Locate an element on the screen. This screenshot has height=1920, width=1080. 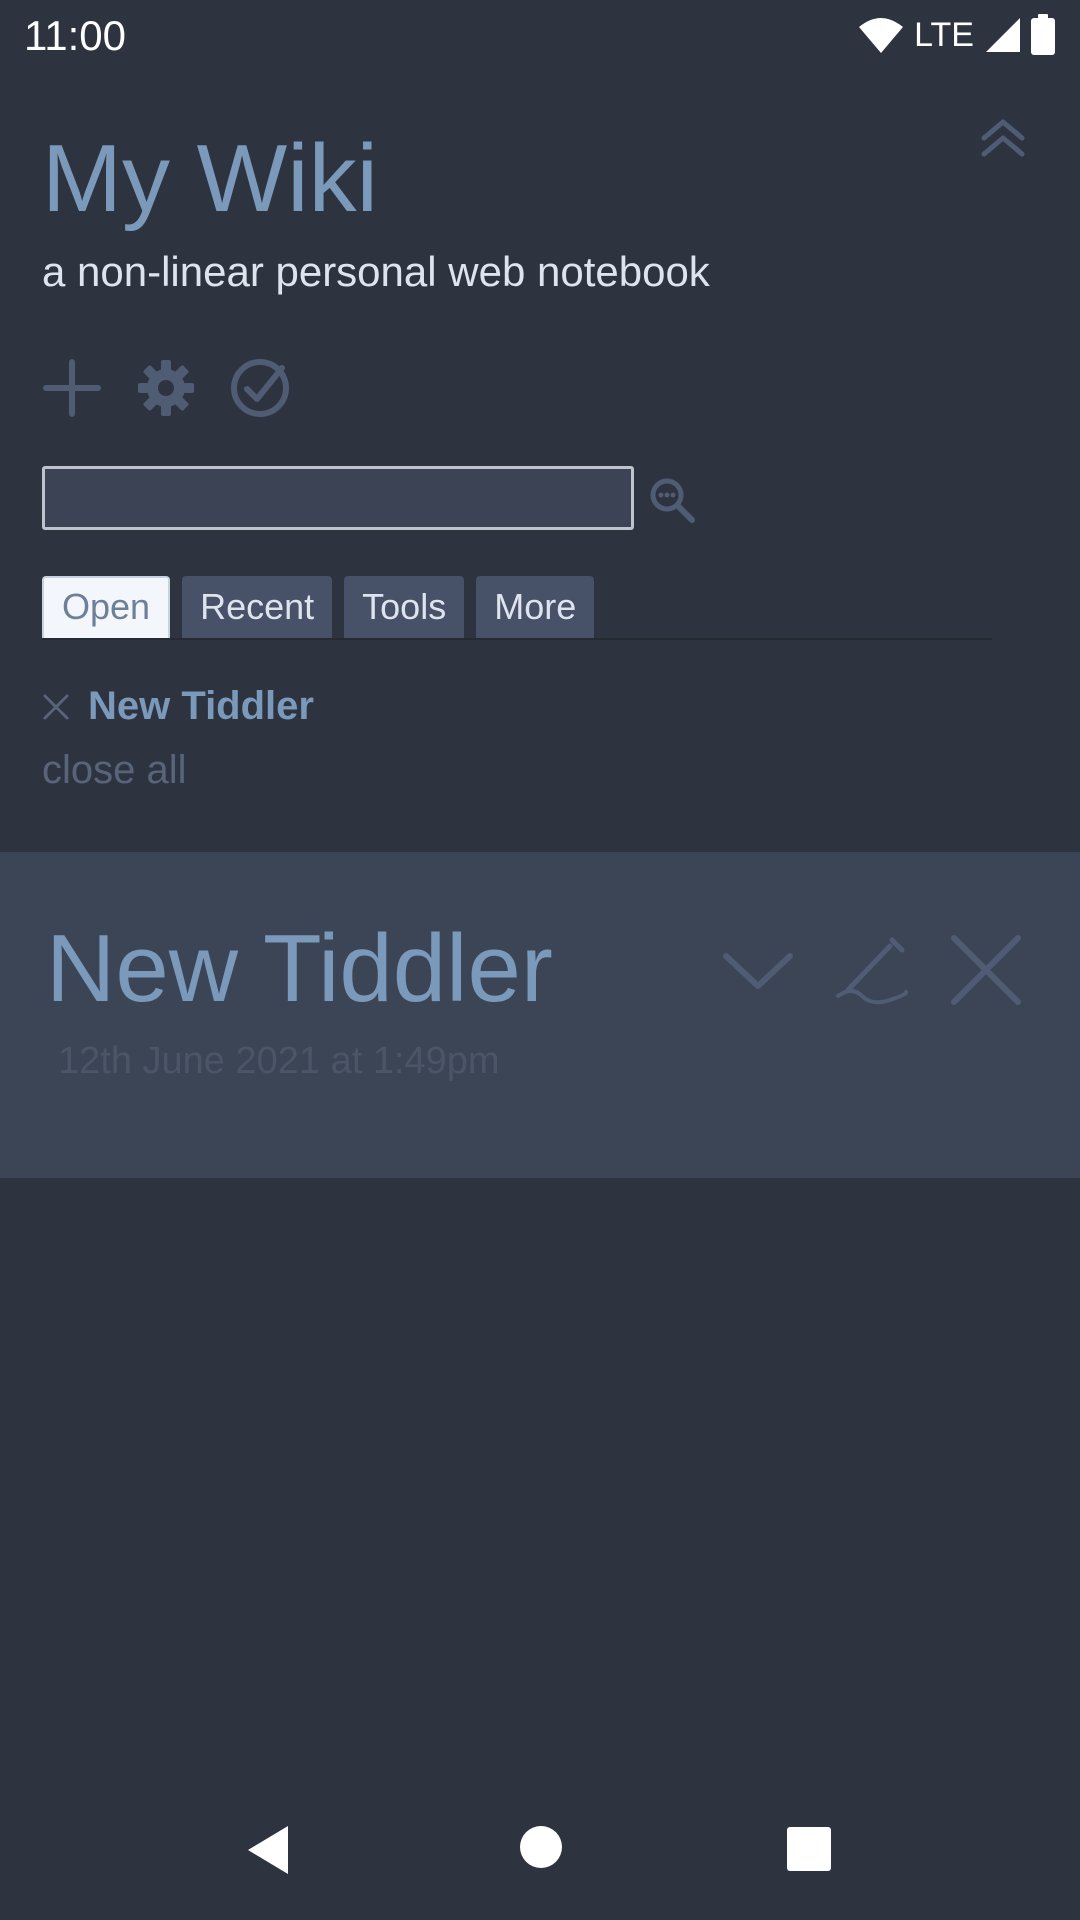
open-tiddlers-list: New Tiddler is located at coordinates (178, 706).